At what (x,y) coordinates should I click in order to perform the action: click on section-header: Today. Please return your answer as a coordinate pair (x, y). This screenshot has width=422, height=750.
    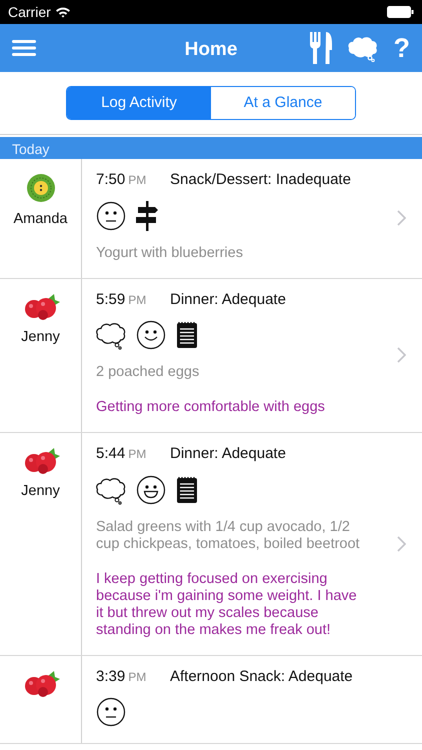
    Looking at the image, I should click on (211, 148).